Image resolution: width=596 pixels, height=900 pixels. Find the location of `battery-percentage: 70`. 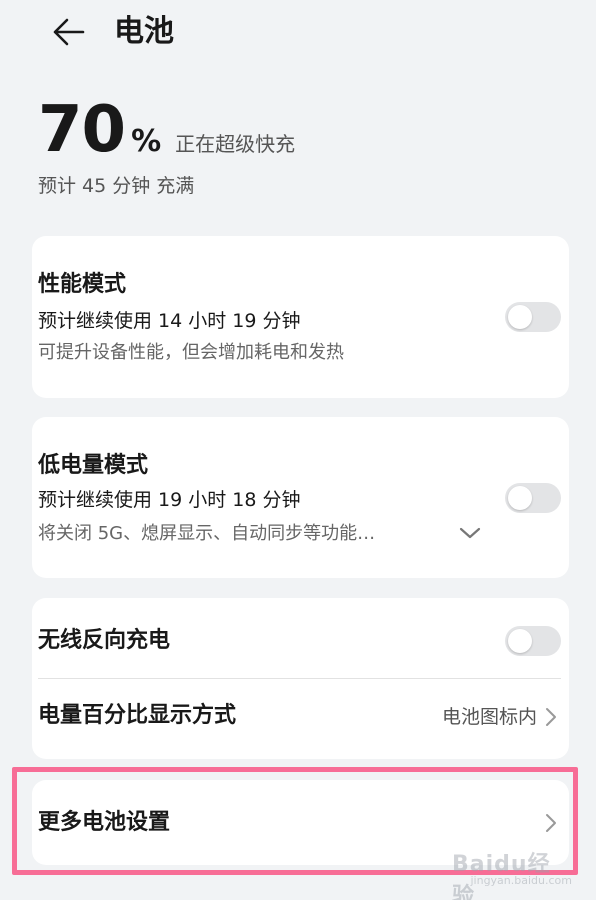

battery-percentage: 70 is located at coordinates (82, 130).